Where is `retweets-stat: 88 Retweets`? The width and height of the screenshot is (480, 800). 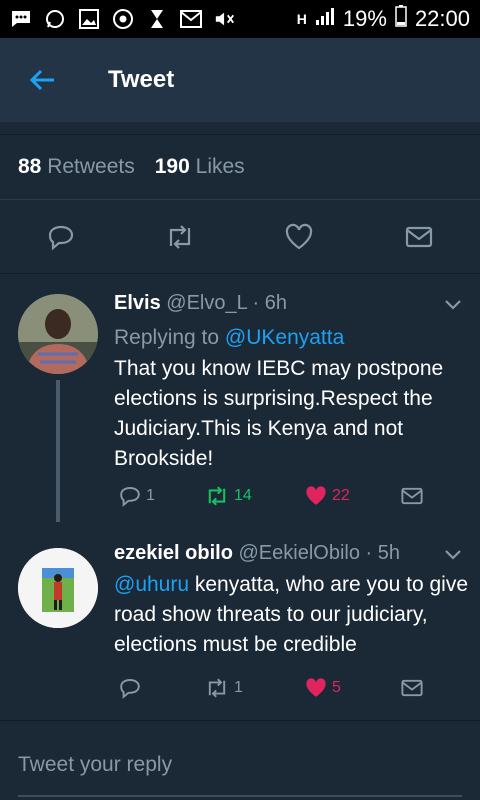
retweets-stat: 88 Retweets is located at coordinates (76, 167).